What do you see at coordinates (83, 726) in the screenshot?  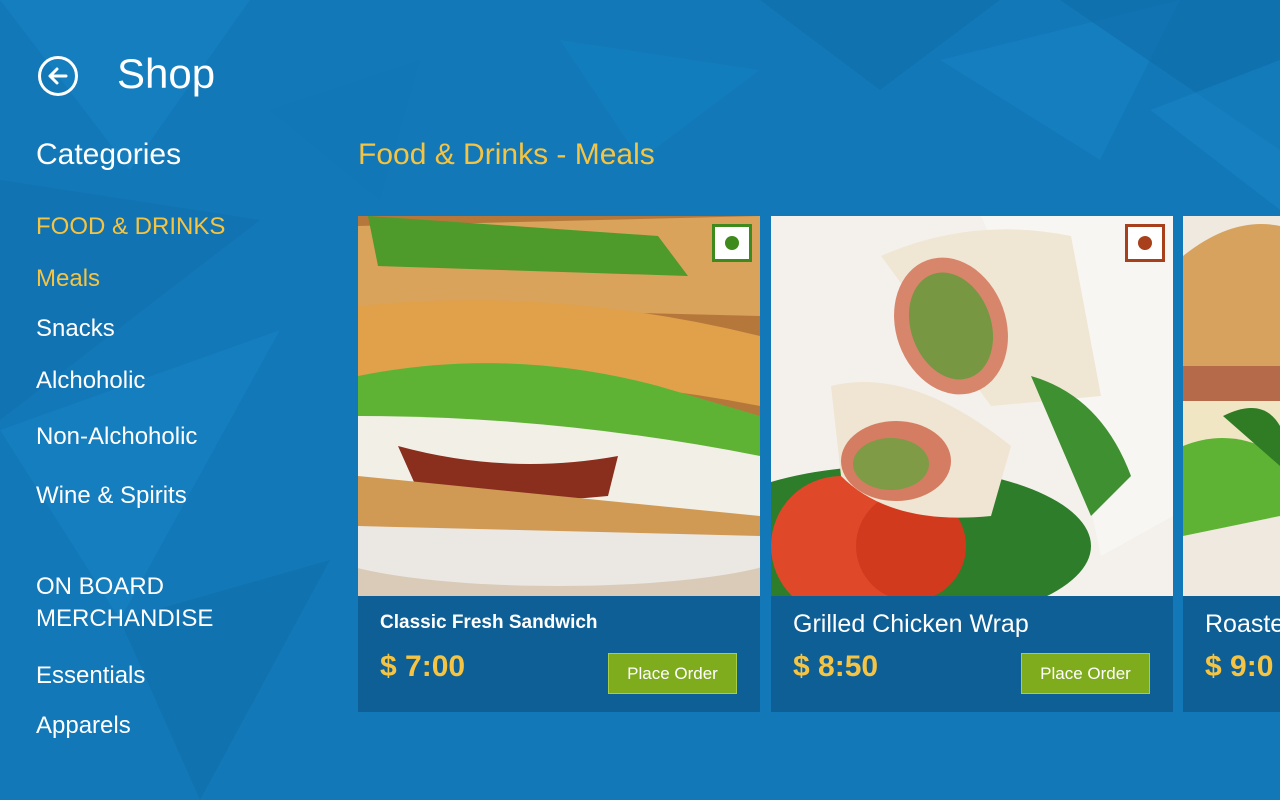 I see `subcategory-apparels: Apparels` at bounding box center [83, 726].